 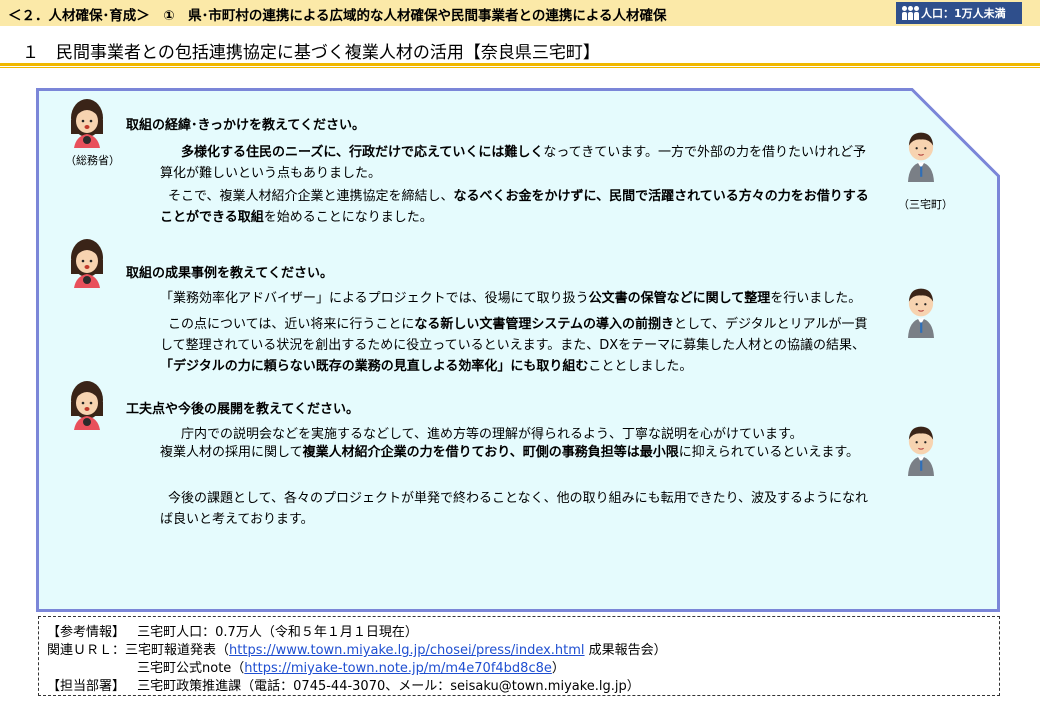 What do you see at coordinates (291, 324) in the screenshot?
I see `body-text: この点については、近い将来に行うことに` at bounding box center [291, 324].